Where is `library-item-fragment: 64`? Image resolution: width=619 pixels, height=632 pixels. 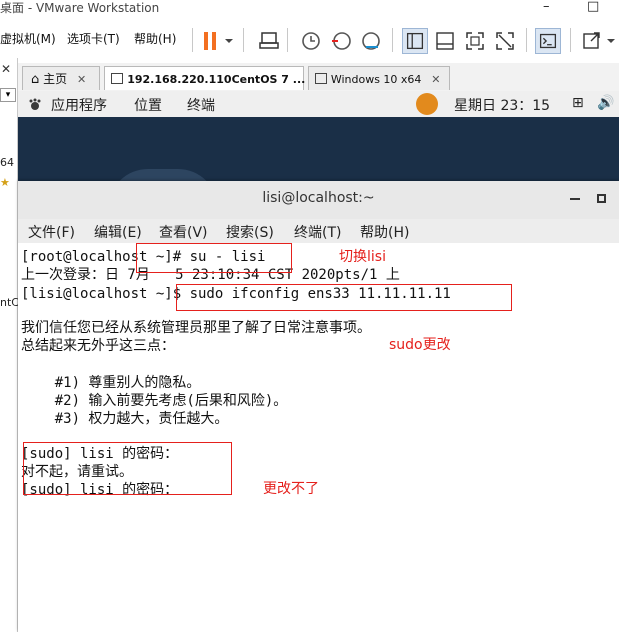
library-item-fragment: 64 is located at coordinates (7, 162).